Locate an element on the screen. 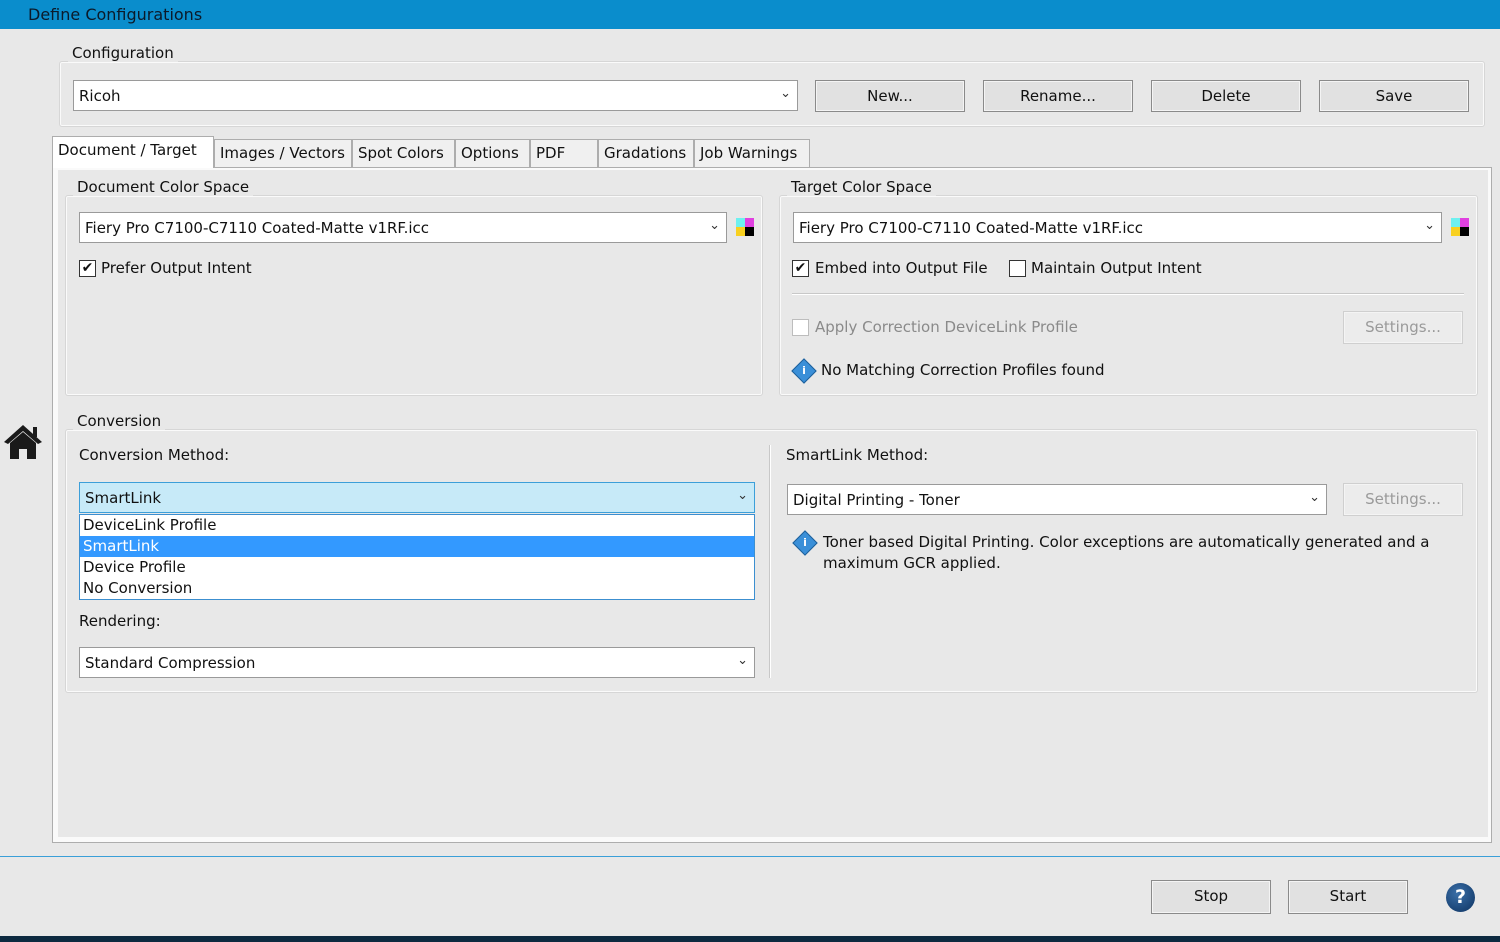  conversion-method-label: Conversion Method: is located at coordinates (154, 455).